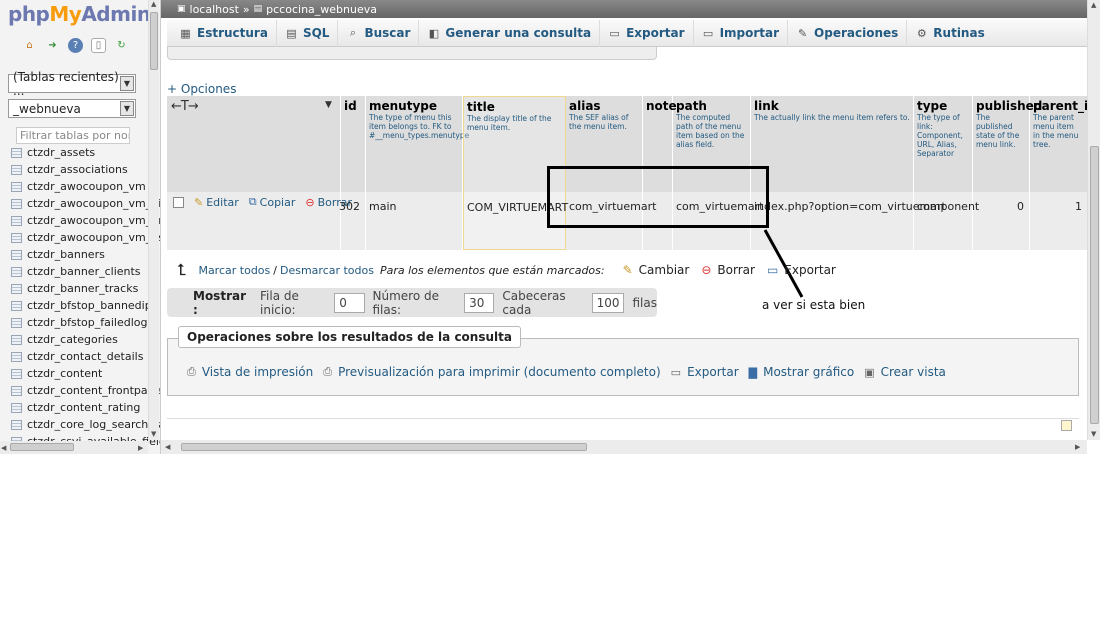 The height and width of the screenshot is (618, 1100). Describe the element at coordinates (848, 33) in the screenshot. I see `tab-operaciones: ✎ Operaciones` at that location.